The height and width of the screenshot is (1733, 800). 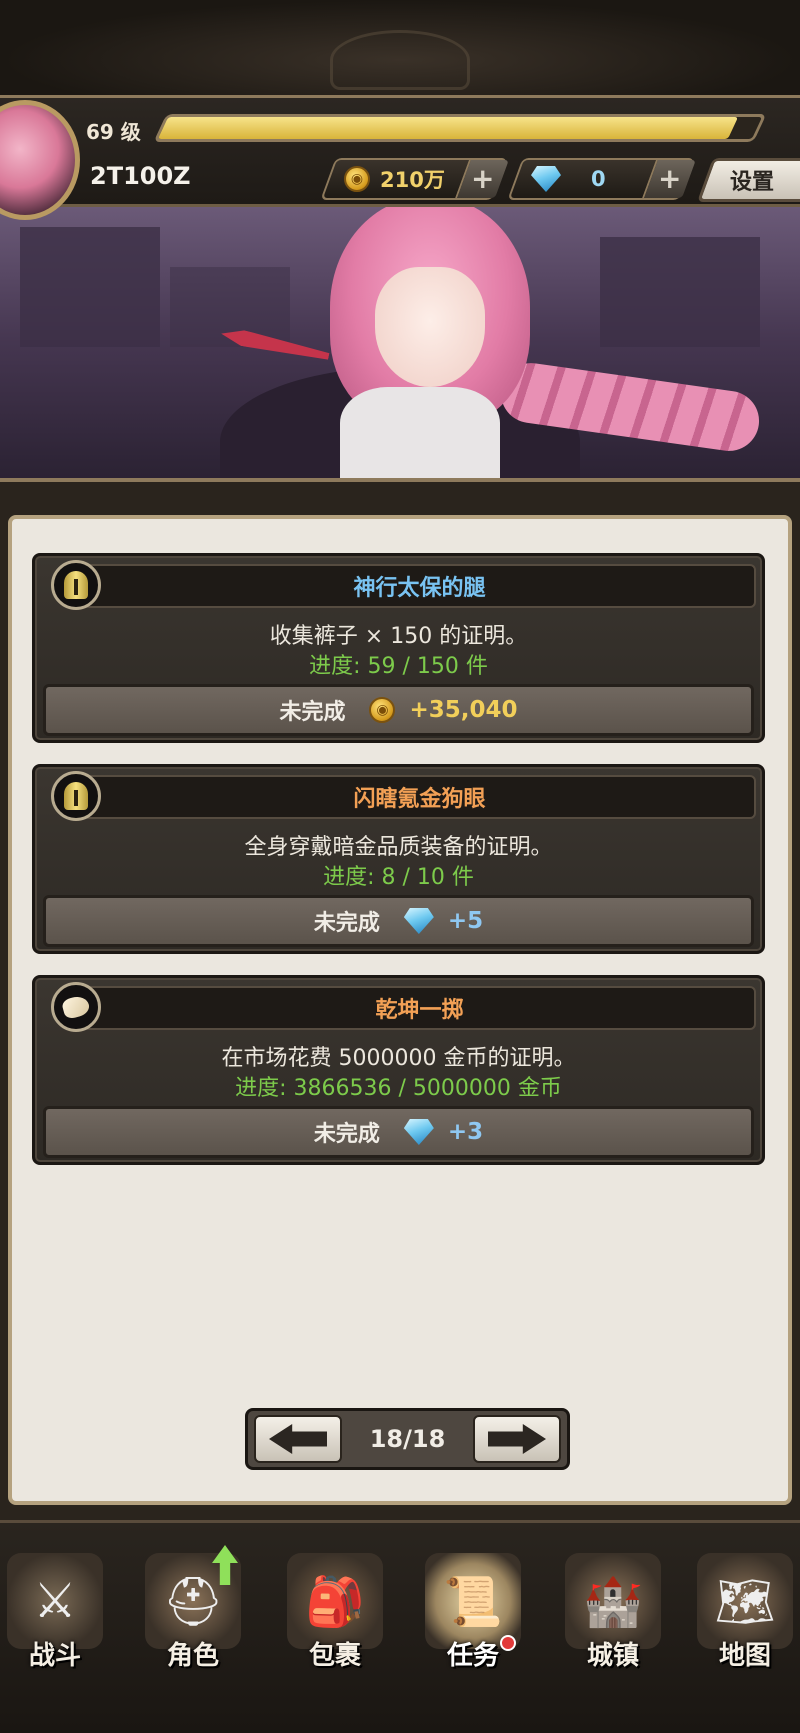 I want to click on next-page-button, so click(x=517, y=1439).